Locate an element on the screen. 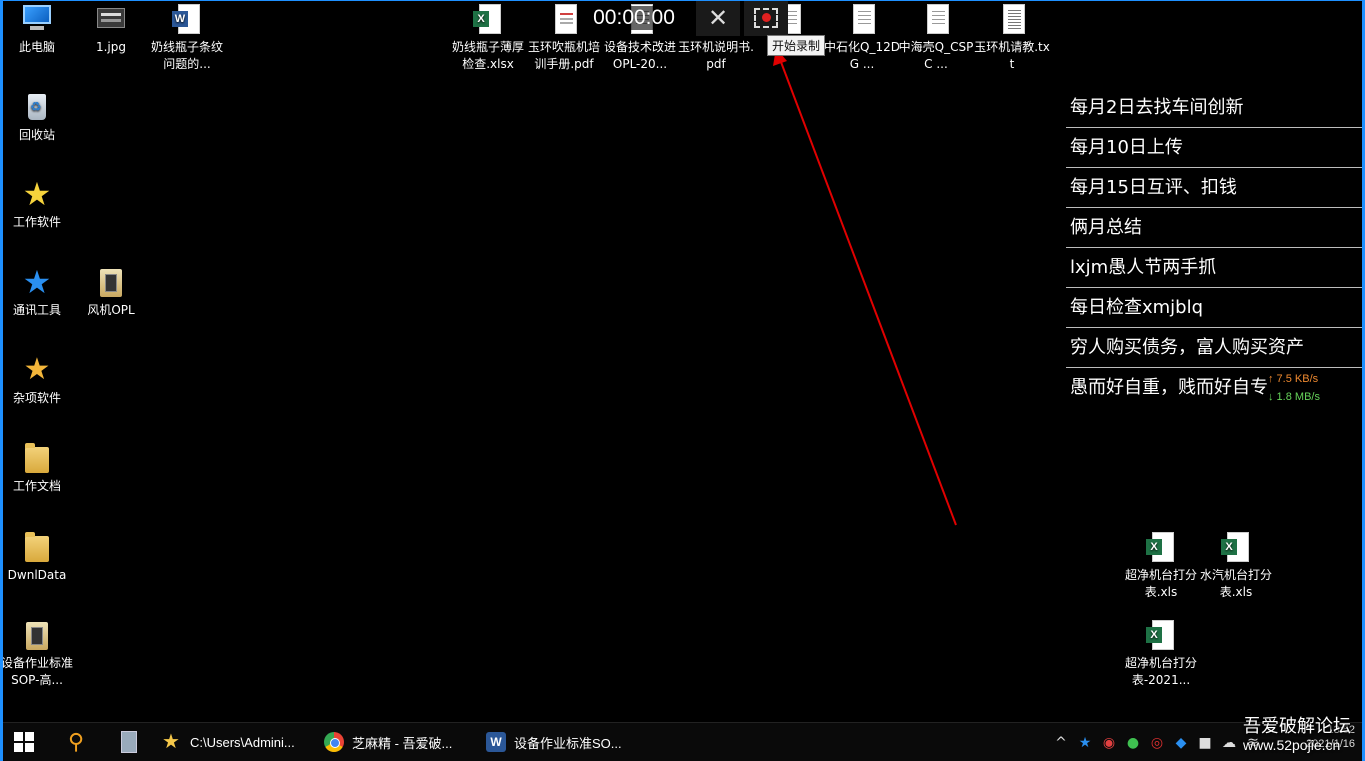 The width and height of the screenshot is (1365, 761). desktop-icon-label: 玉环吹瓶机培训手册.pdf is located at coordinates (563, 55).